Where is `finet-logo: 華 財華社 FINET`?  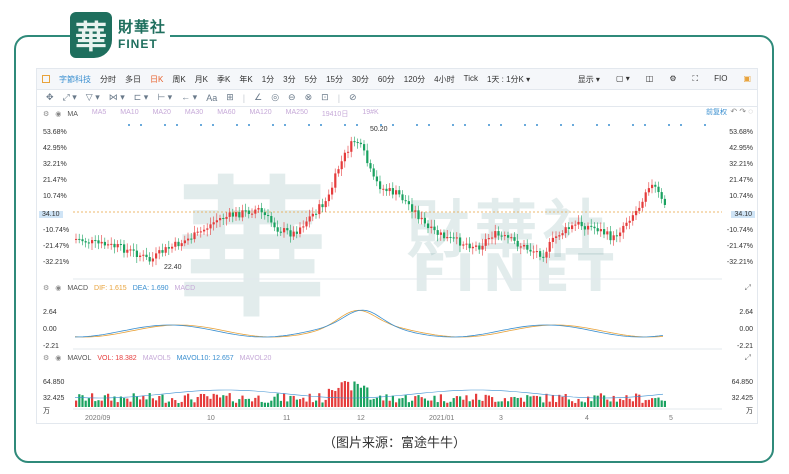 finet-logo: 華 財華社 FINET is located at coordinates (120, 35).